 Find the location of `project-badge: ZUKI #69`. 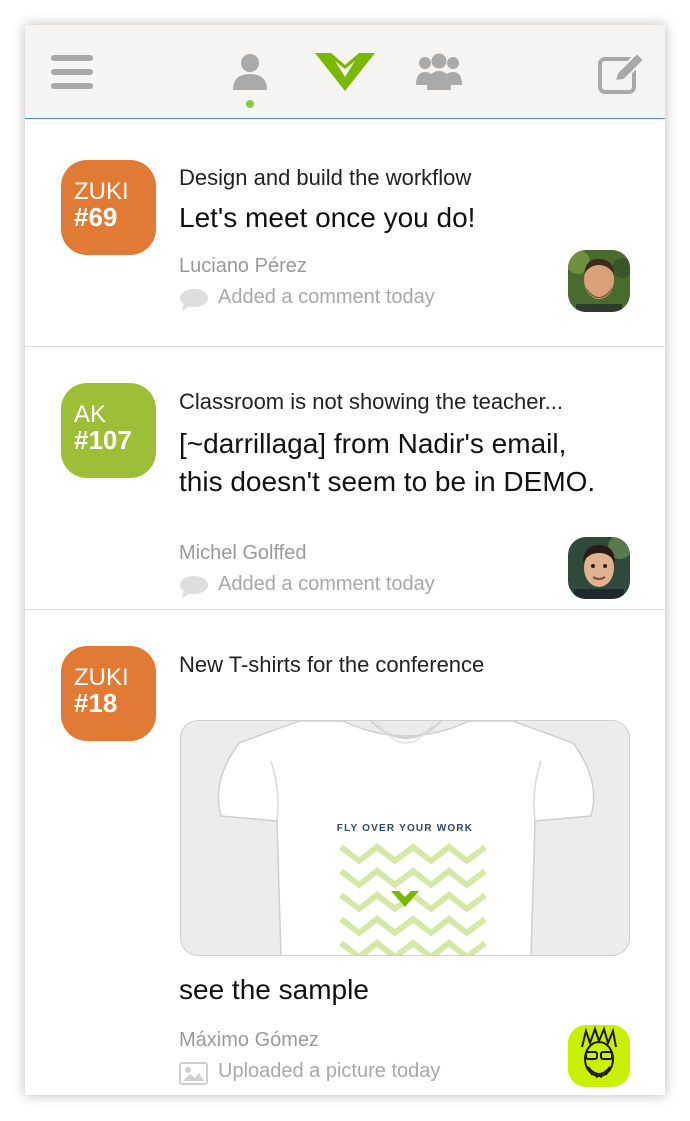

project-badge: ZUKI #69 is located at coordinates (108, 207).